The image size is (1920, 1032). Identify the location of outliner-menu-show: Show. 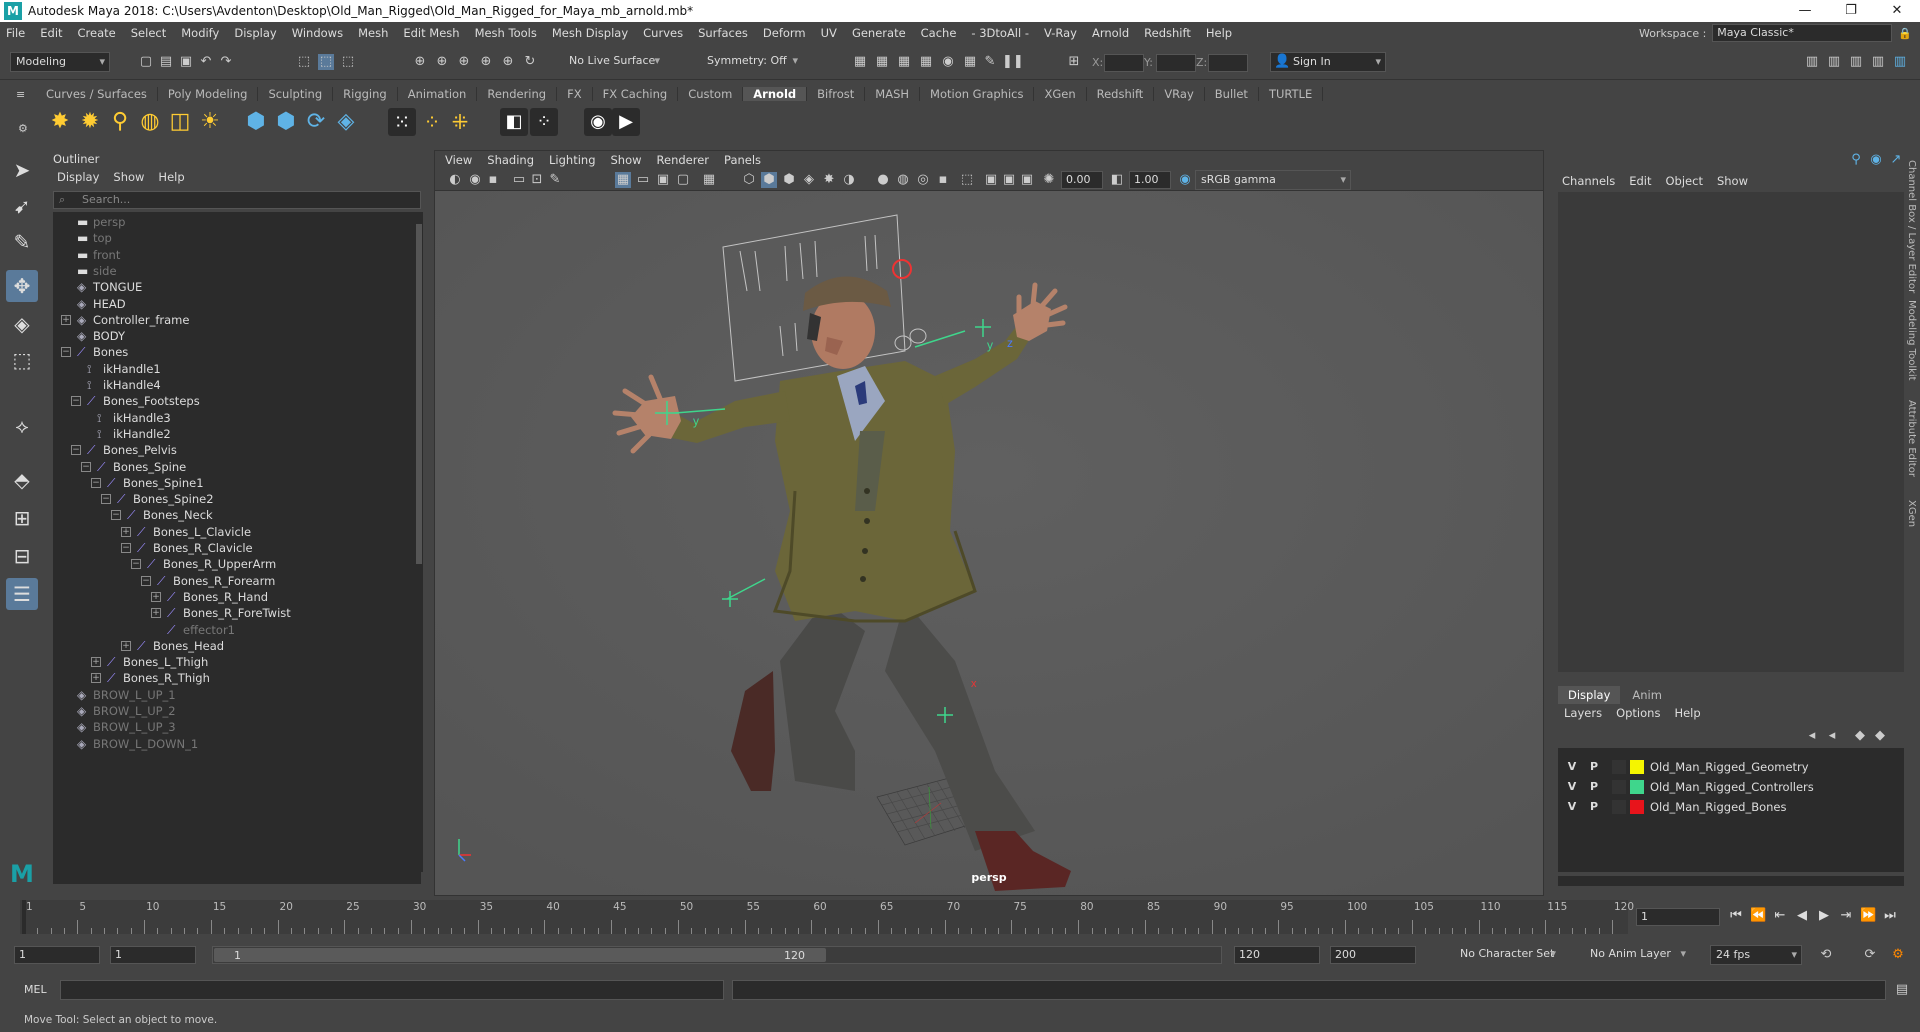
(128, 177).